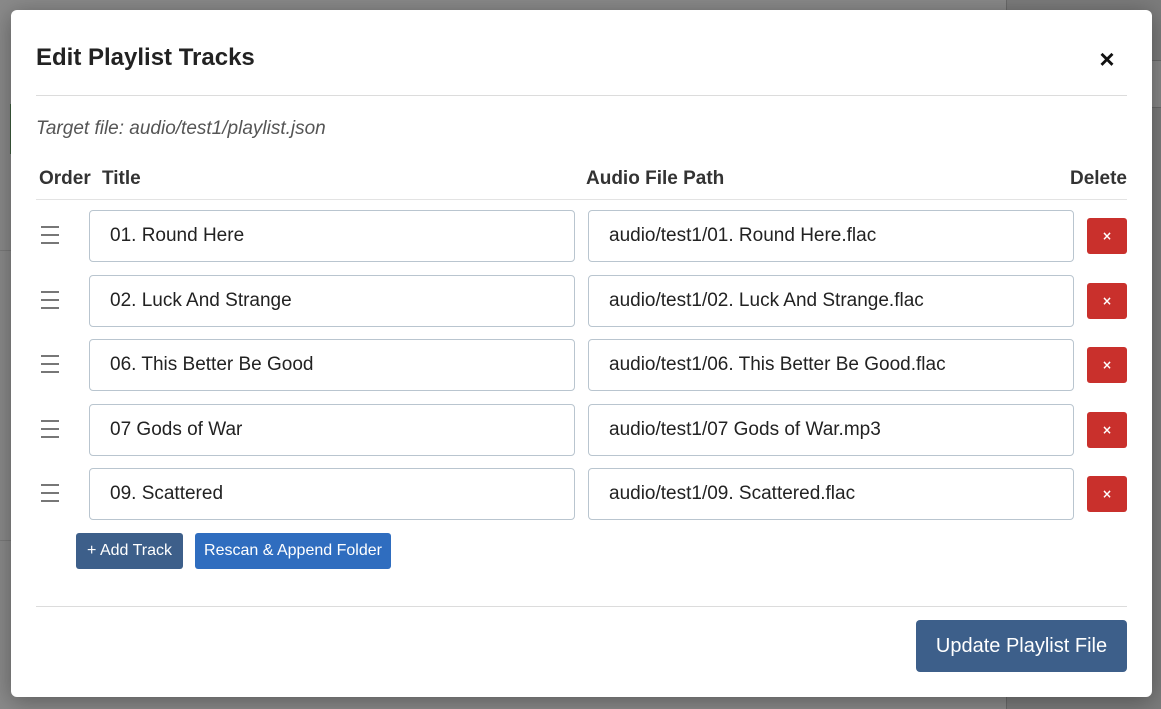 This screenshot has width=1161, height=709. Describe the element at coordinates (293, 551) in the screenshot. I see `rescan-folder-button: Rescan & Append Folder` at that location.